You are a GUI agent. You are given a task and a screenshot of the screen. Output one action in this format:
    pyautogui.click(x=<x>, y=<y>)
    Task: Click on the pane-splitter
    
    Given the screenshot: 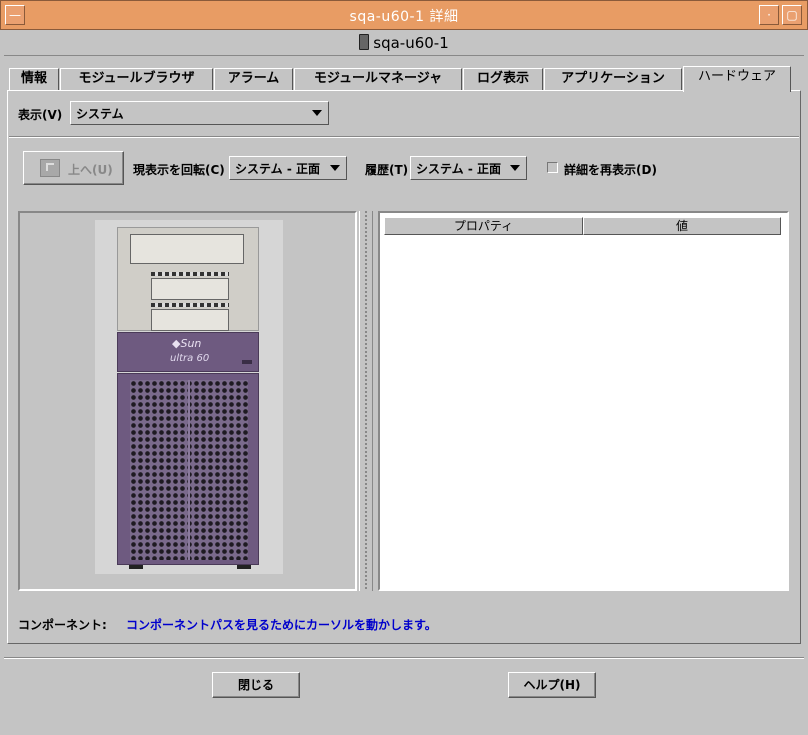 What is the action you would take?
    pyautogui.click(x=366, y=401)
    